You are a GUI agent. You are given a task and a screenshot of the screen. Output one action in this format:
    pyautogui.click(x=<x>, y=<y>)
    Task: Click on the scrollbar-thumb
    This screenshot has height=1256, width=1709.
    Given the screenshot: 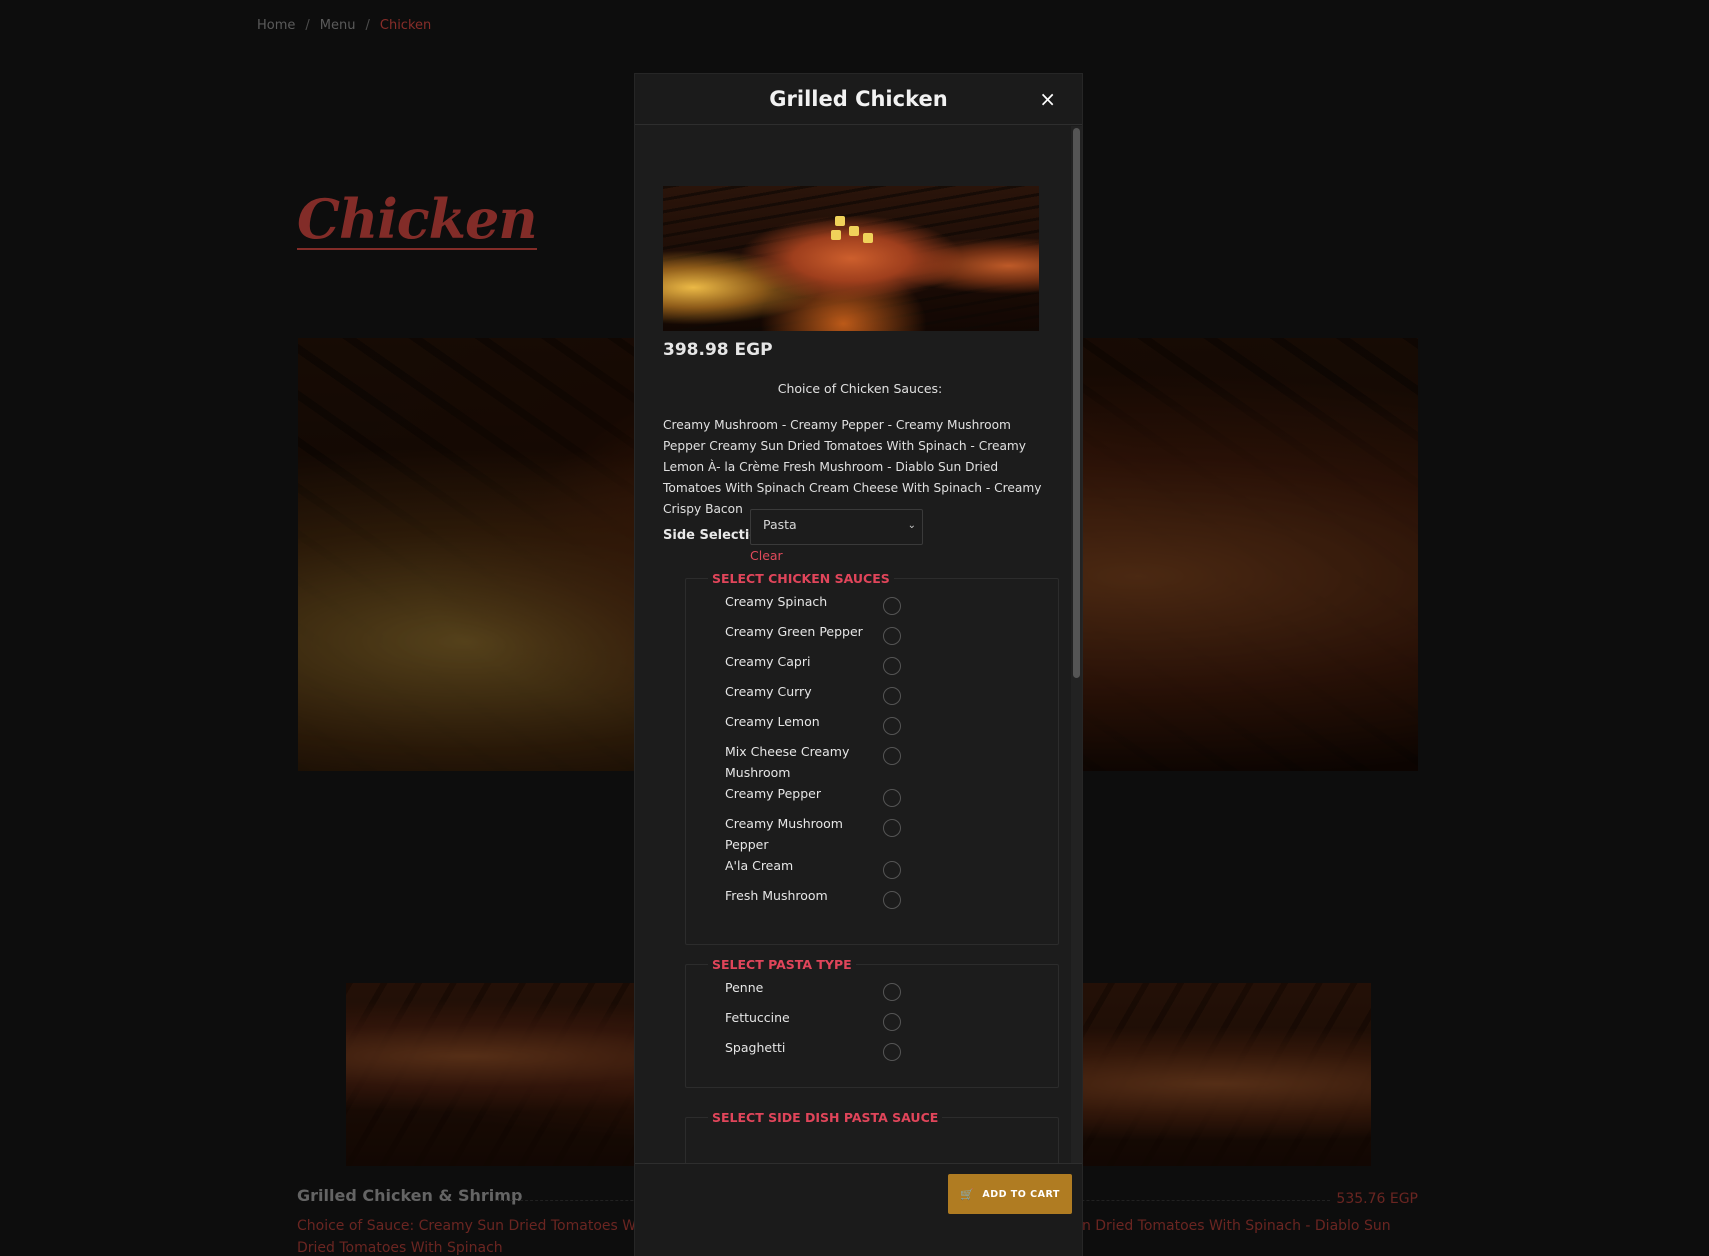 What is the action you would take?
    pyautogui.click(x=1076, y=403)
    